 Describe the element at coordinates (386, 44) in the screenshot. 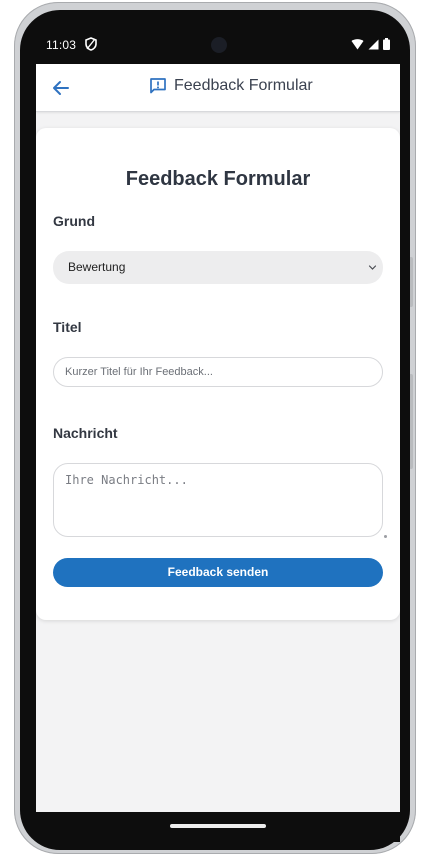

I see `battery-icon` at that location.